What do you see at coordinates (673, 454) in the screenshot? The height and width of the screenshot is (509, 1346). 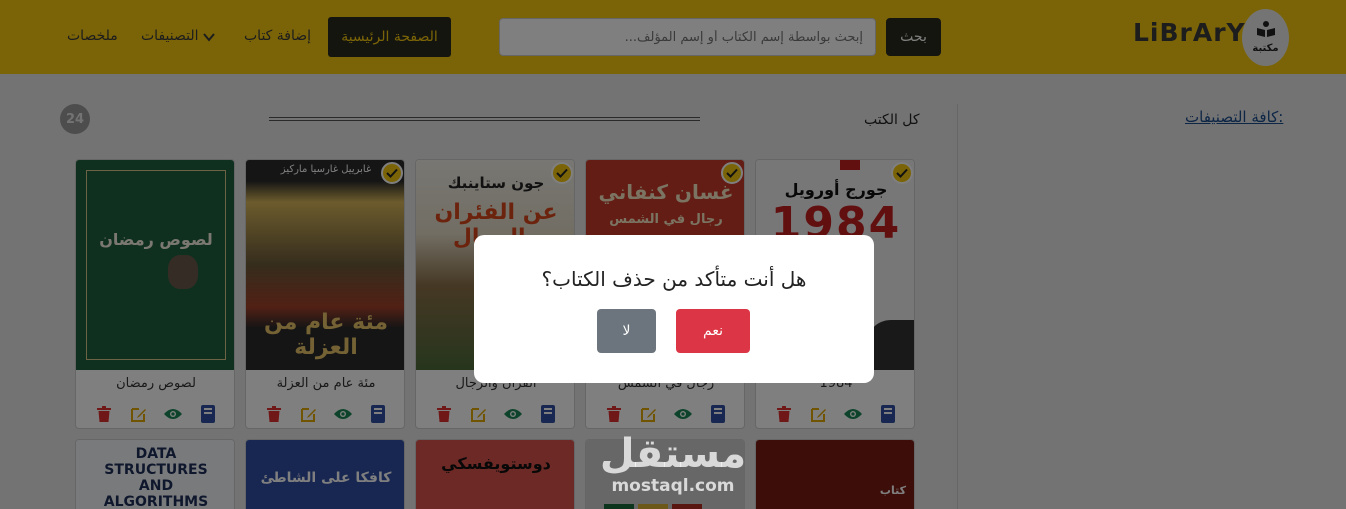 I see `watermark-arabic: مستقل` at bounding box center [673, 454].